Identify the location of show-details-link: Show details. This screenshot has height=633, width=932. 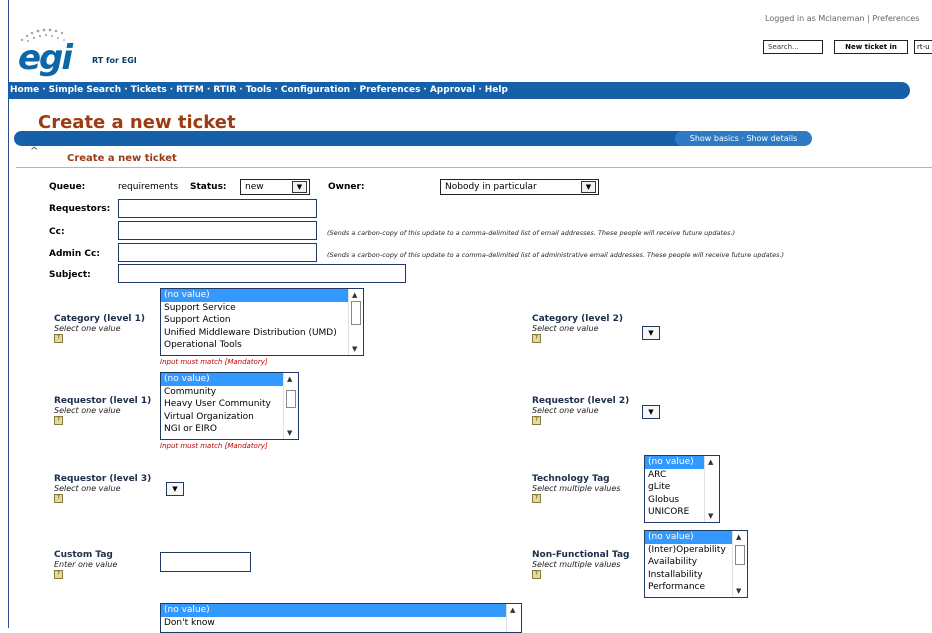
(771, 138).